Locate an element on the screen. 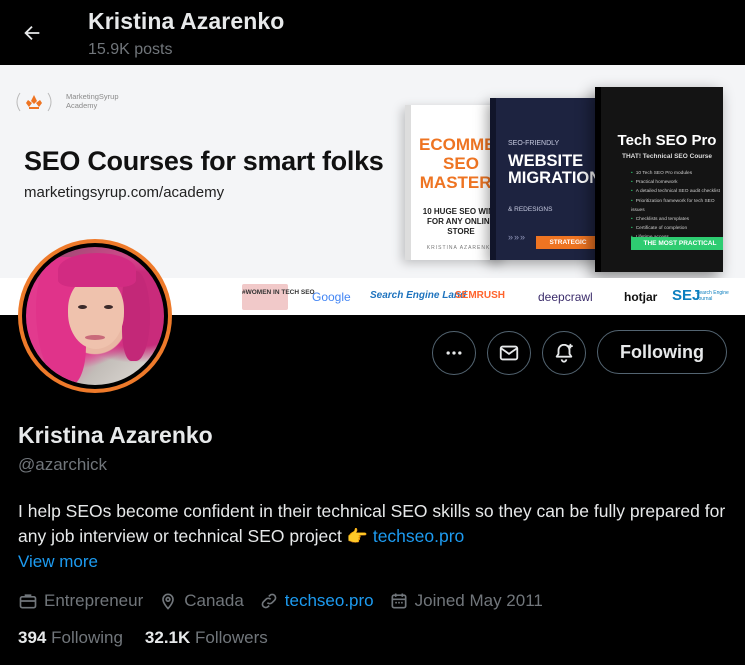 This screenshot has width=745, height=665. link-icon is located at coordinates (269, 601).